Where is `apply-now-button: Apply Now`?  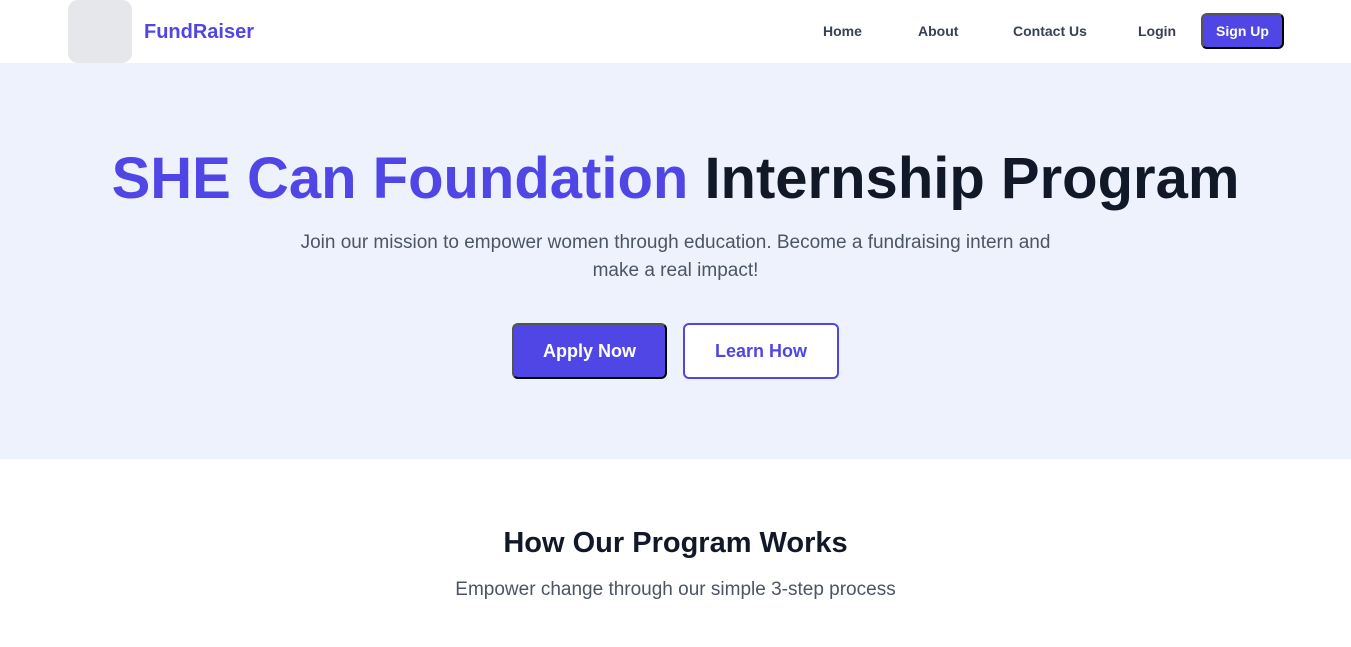
apply-now-button: Apply Now is located at coordinates (589, 351).